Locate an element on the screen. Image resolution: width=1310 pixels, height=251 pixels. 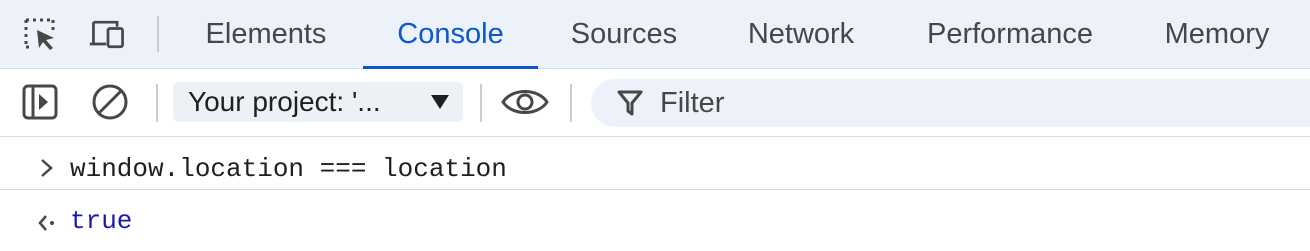
device-toolbar-icon is located at coordinates (108, 34).